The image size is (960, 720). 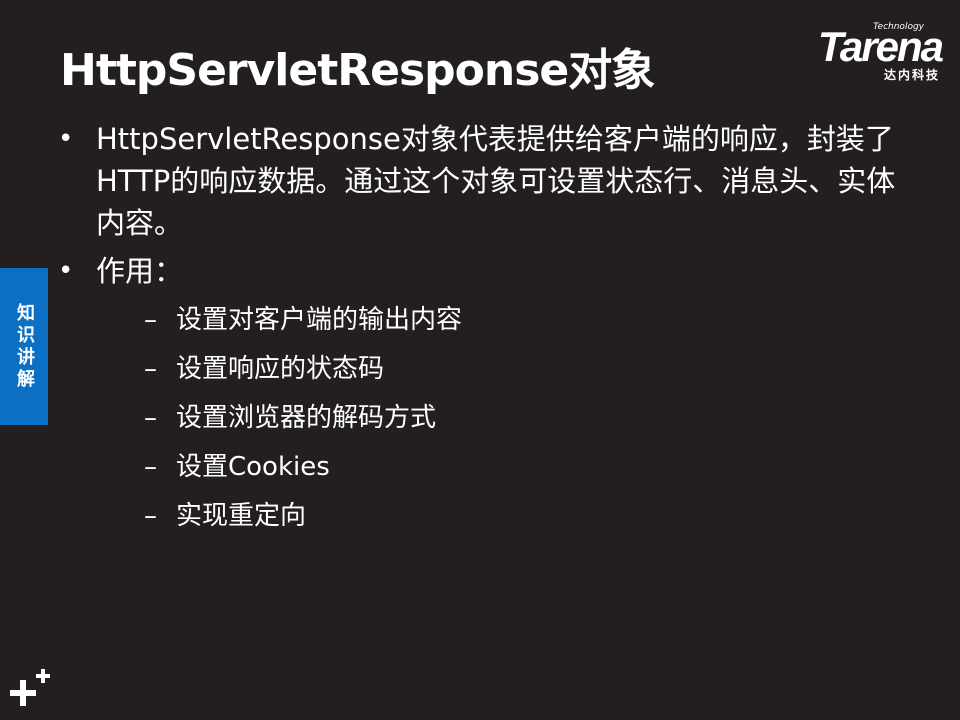 What do you see at coordinates (911, 75) in the screenshot?
I see `logo-chinese: 达内科技` at bounding box center [911, 75].